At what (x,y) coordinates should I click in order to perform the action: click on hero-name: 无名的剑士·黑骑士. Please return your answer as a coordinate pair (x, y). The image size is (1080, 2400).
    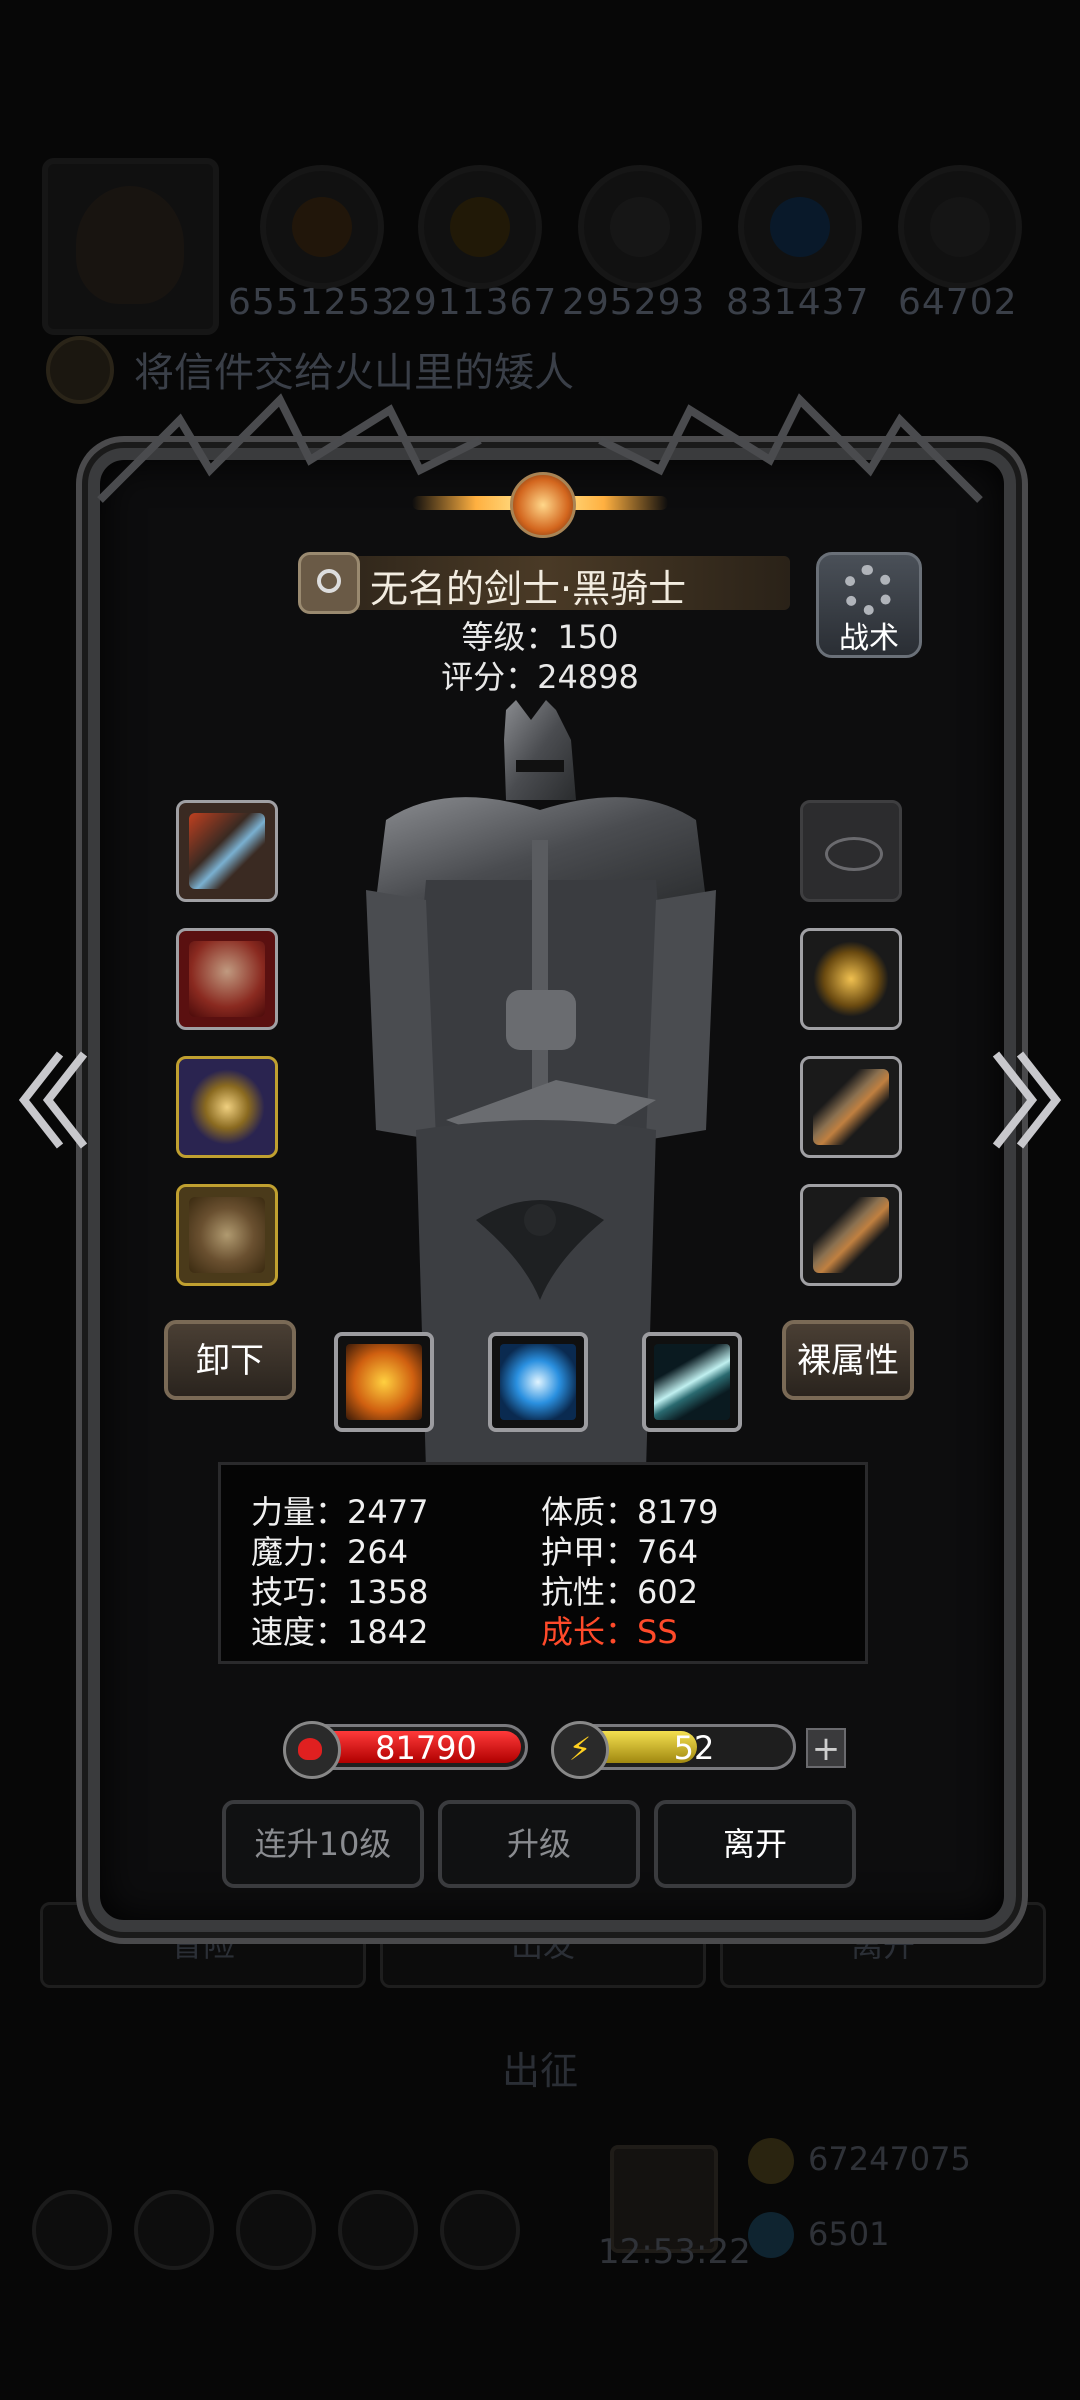
    Looking at the image, I should click on (528, 589).